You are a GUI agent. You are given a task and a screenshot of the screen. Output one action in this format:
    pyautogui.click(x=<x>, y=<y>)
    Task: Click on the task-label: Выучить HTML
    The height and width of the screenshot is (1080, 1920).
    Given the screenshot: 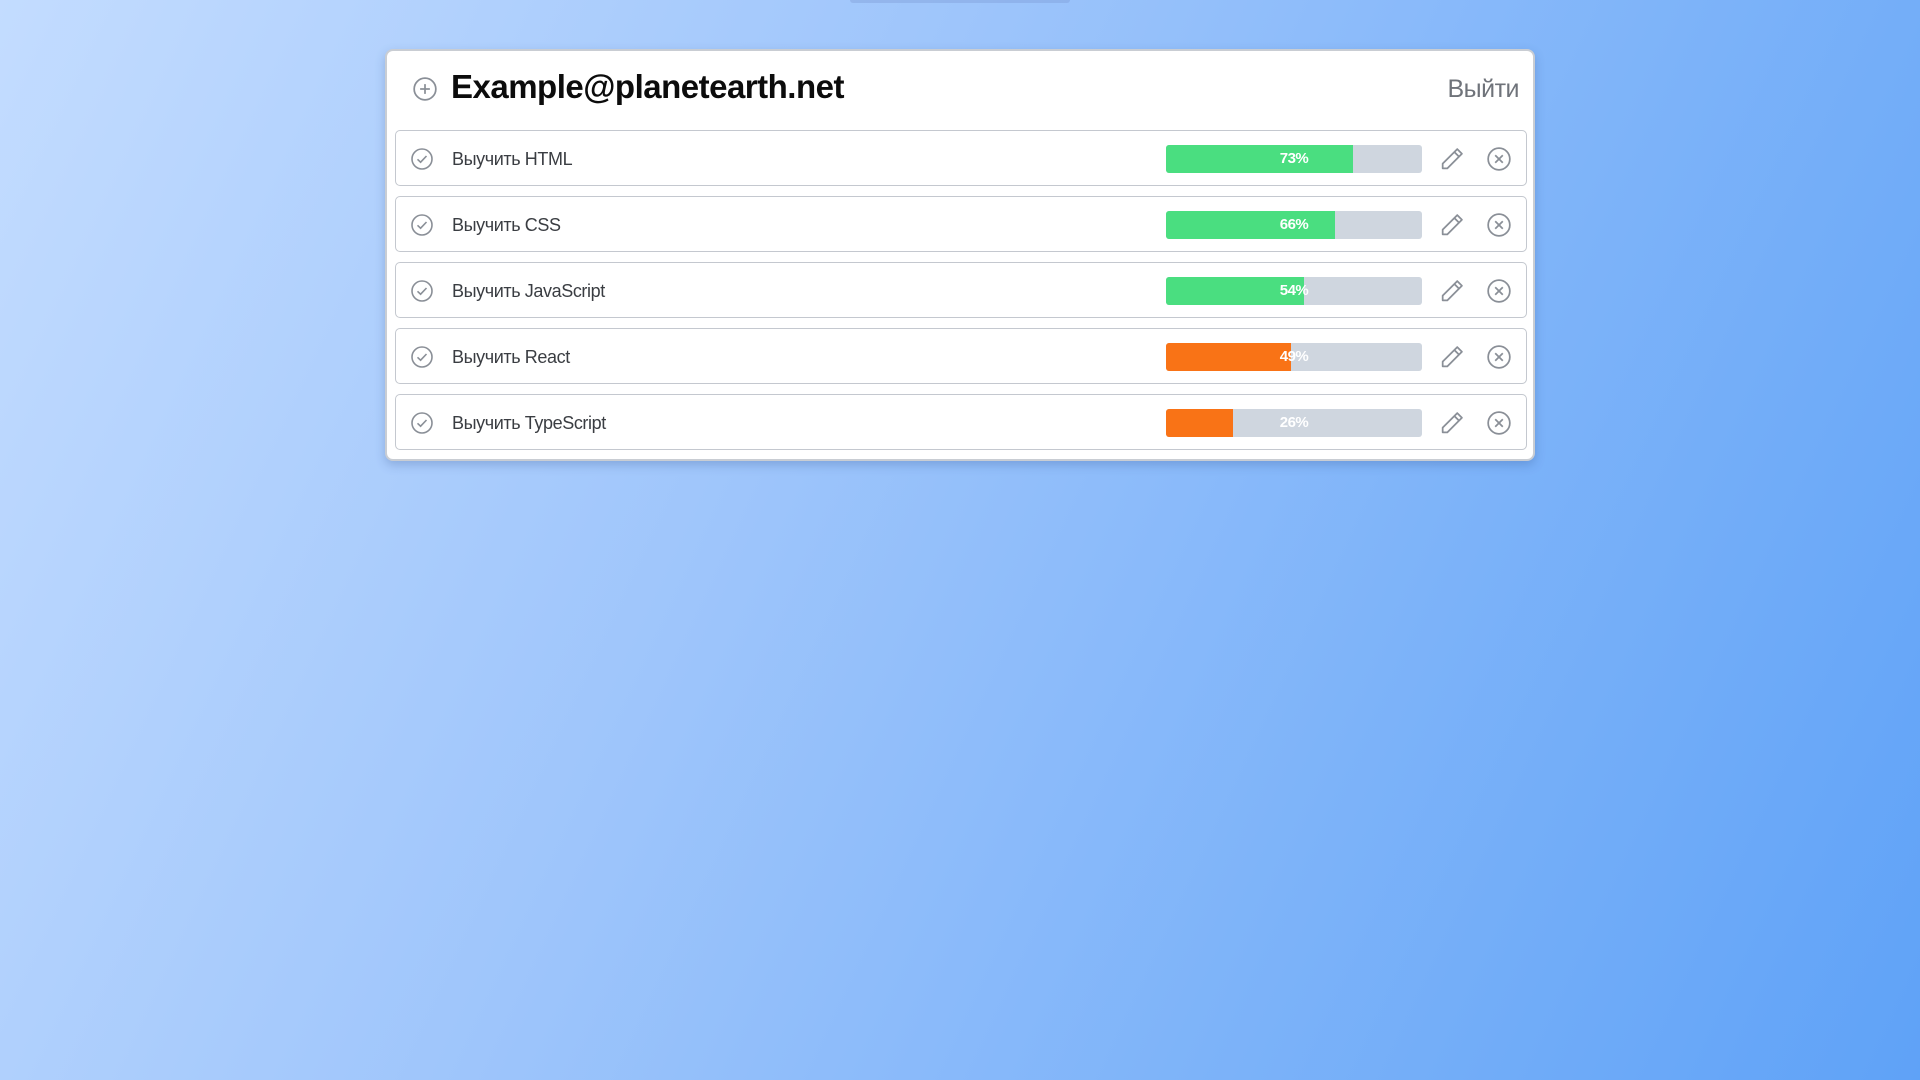 What is the action you would take?
    pyautogui.click(x=512, y=159)
    